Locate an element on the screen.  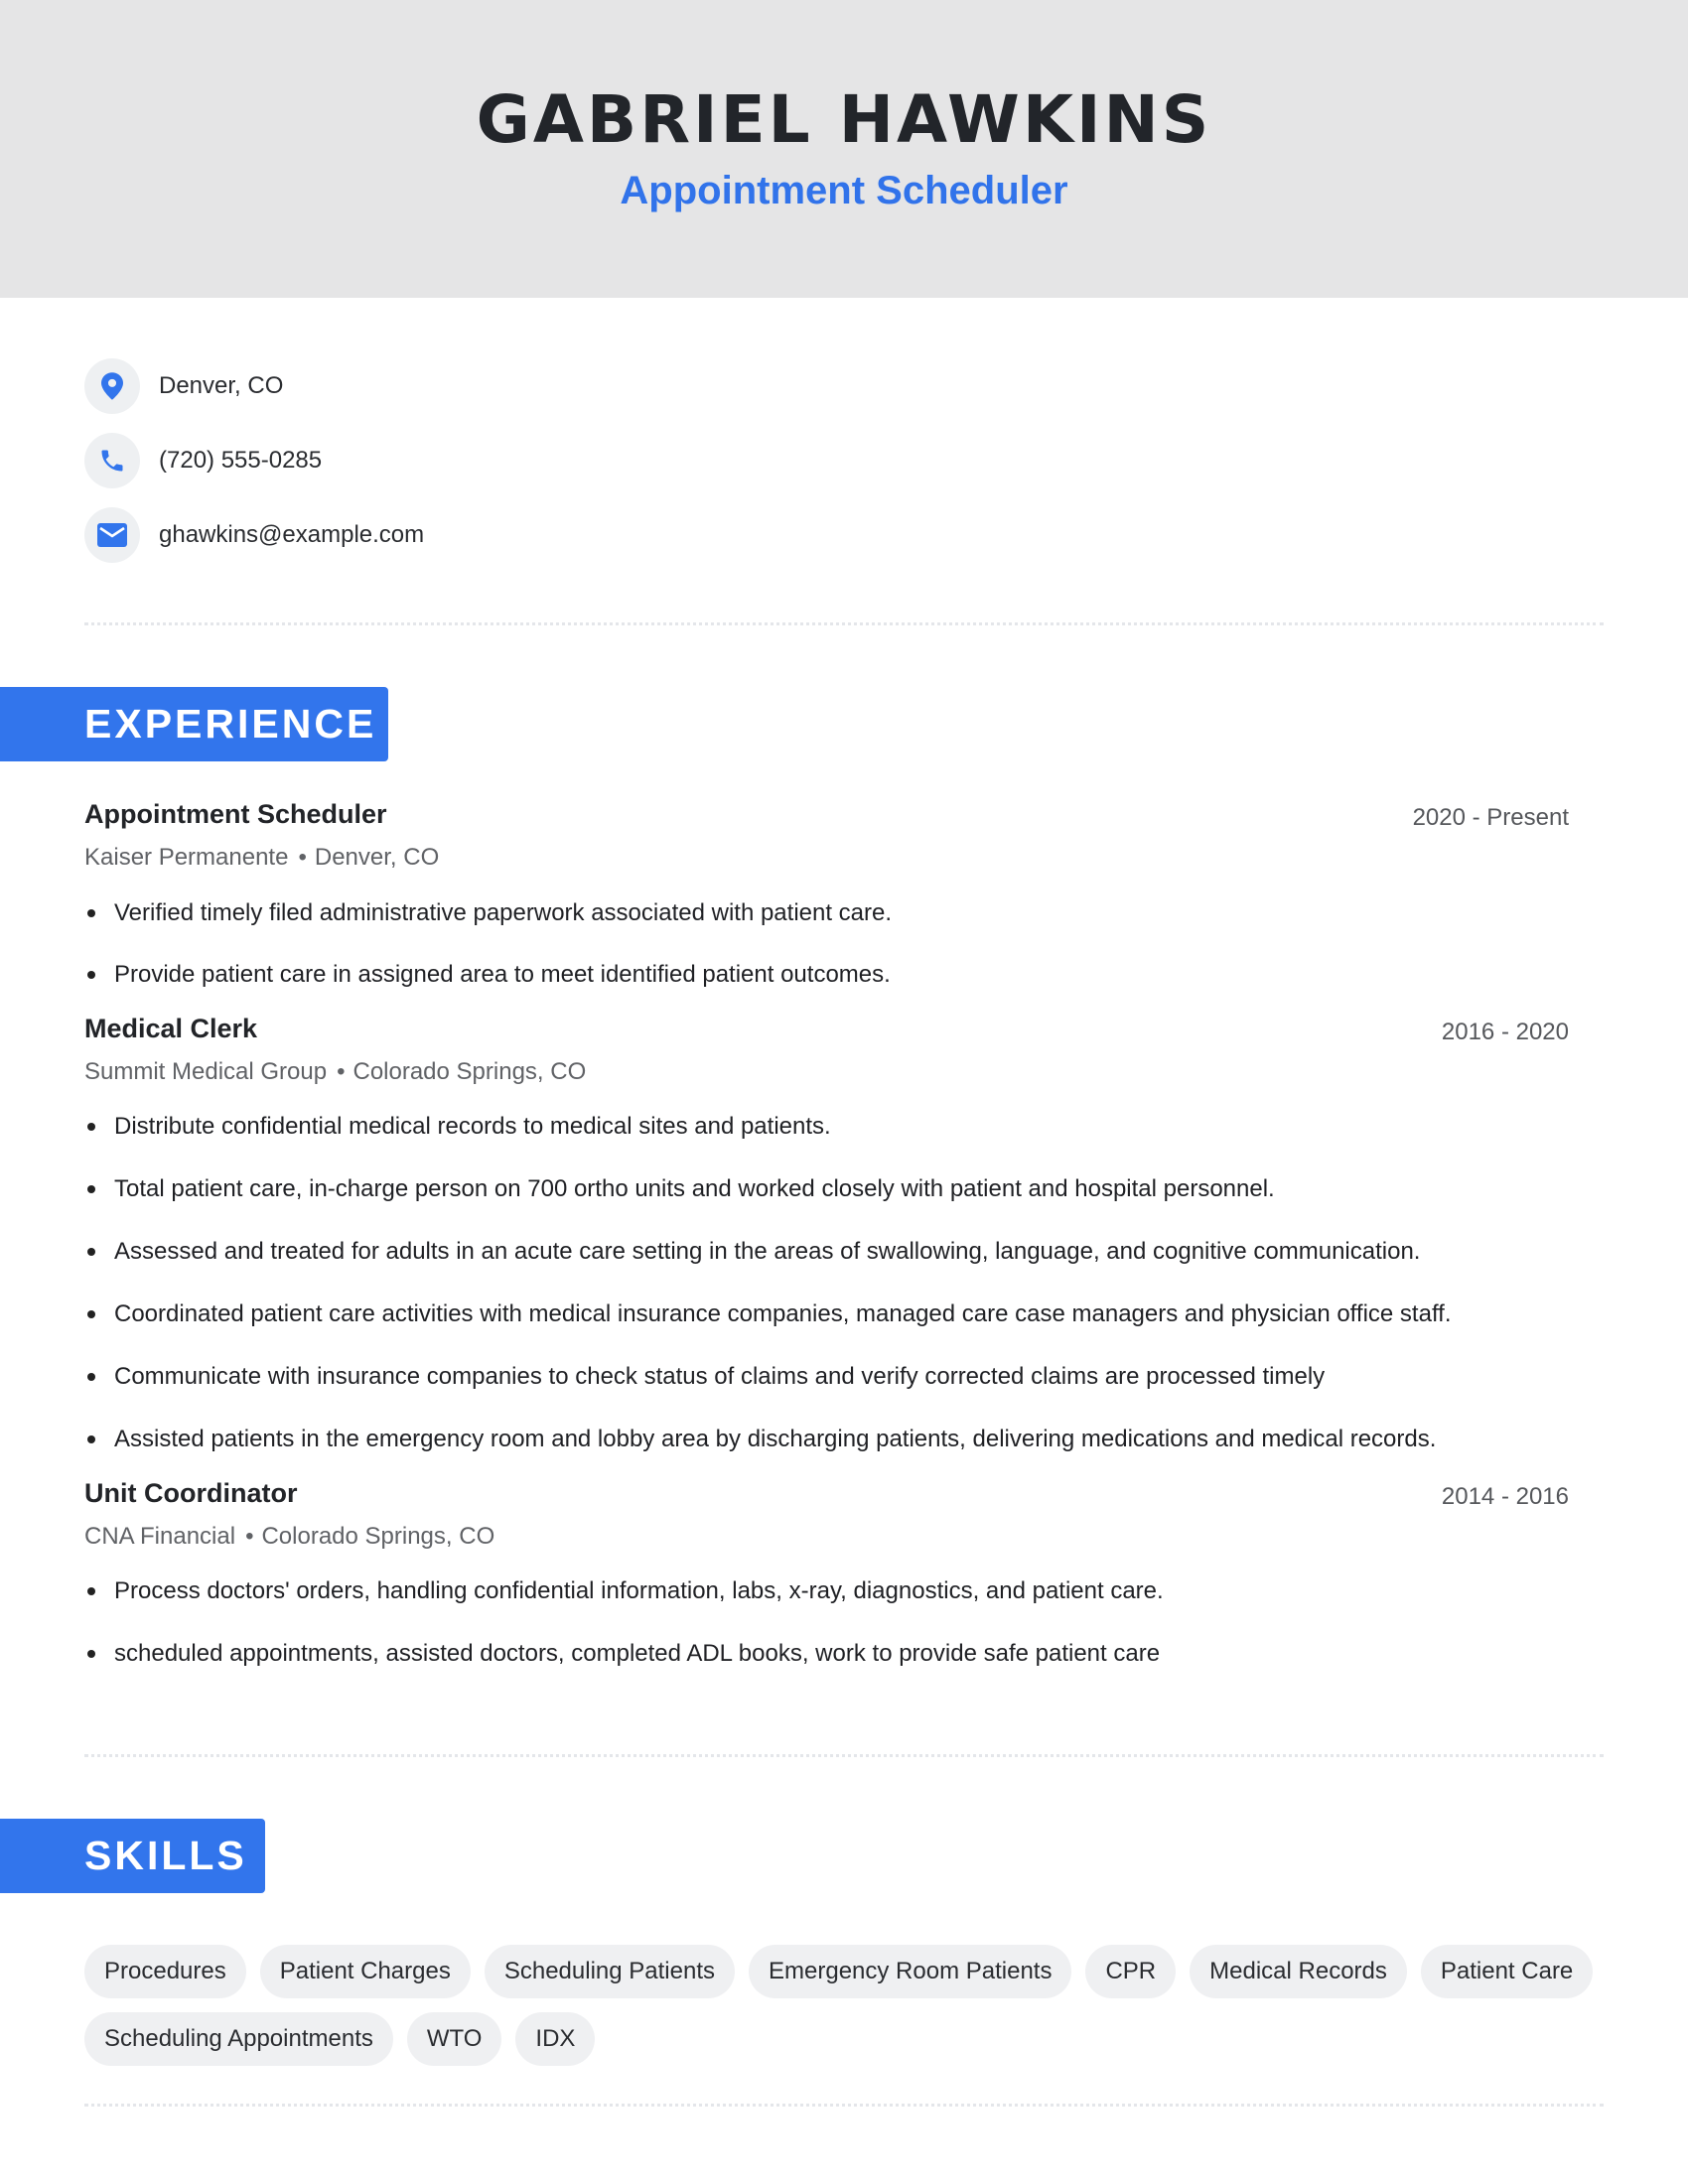
contact-phone: (720) 555-0285 is located at coordinates (203, 460).